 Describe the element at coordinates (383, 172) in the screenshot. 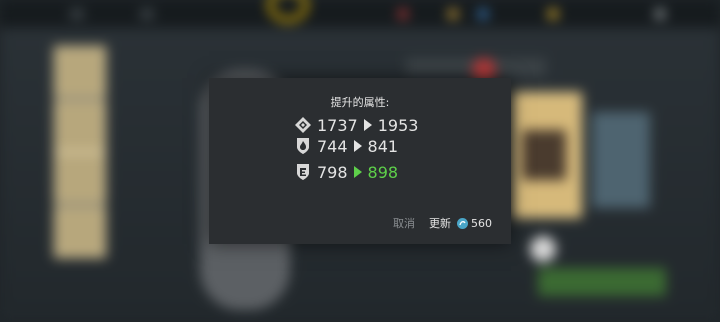

I see `stat-new-value: 898` at that location.